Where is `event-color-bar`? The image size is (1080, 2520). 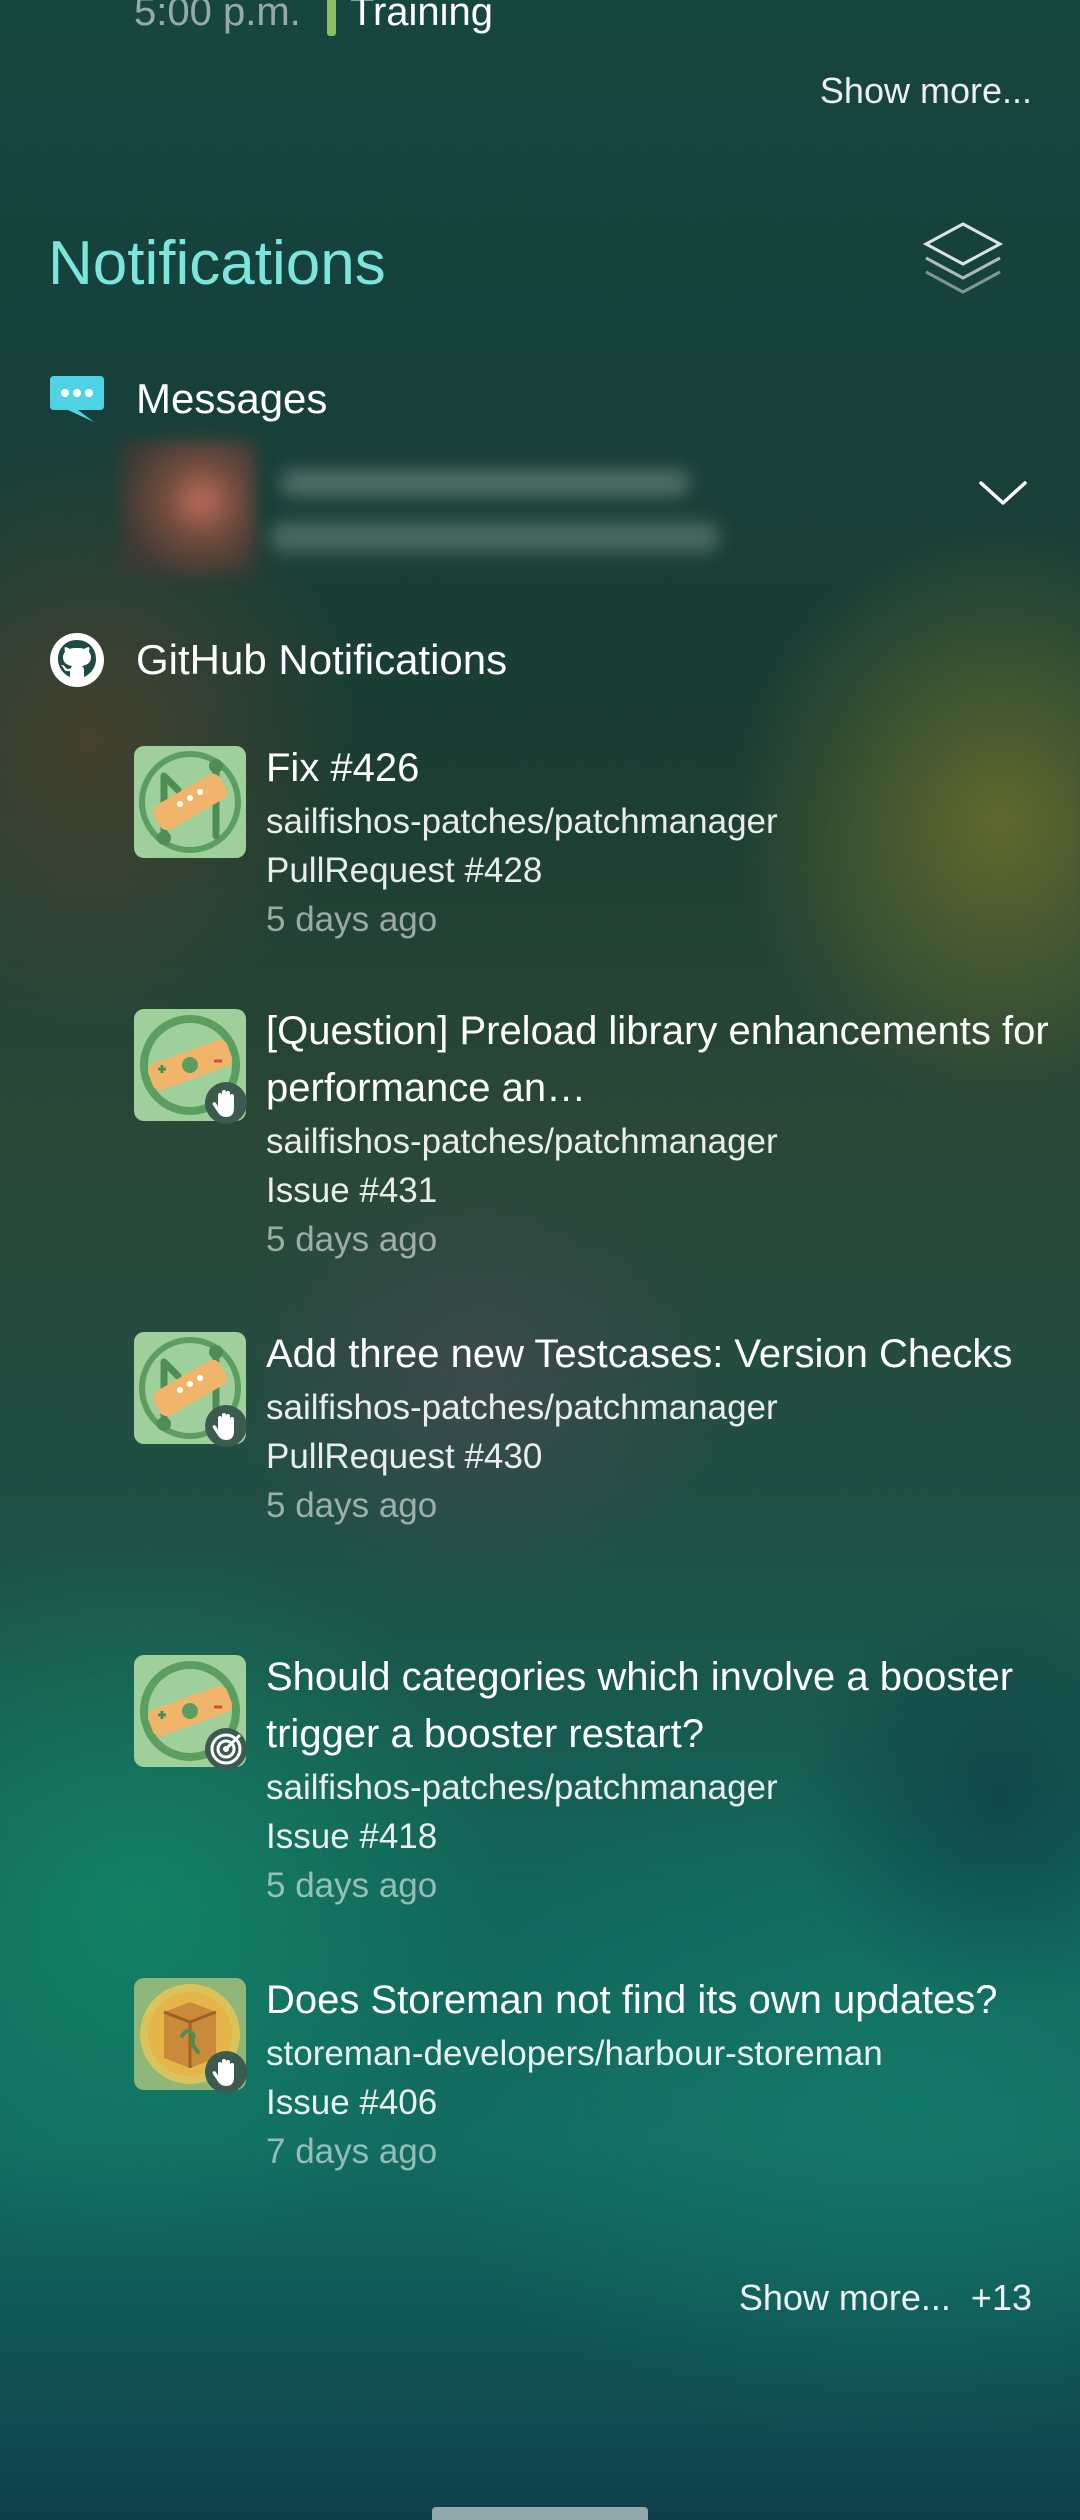
event-color-bar is located at coordinates (331, 18).